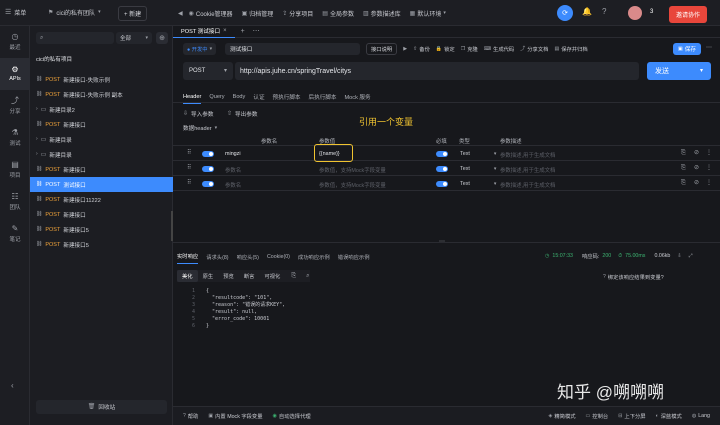 The image size is (720, 425). Describe the element at coordinates (382, 14) in the screenshot. I see `param-desc-lib: ▥ 参数描述库` at that location.